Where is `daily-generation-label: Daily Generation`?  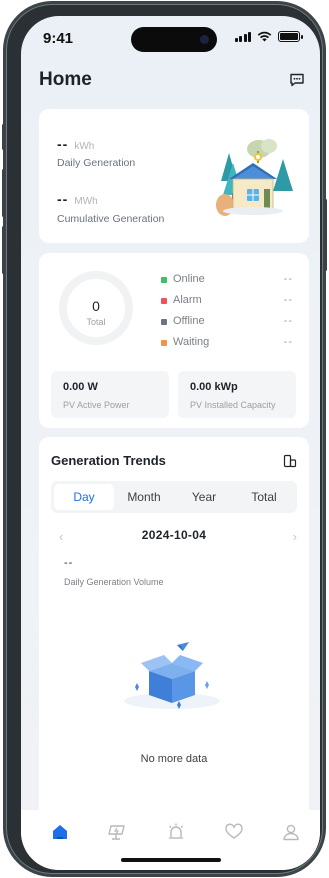
daily-generation-label: Daily Generation is located at coordinates (96, 163).